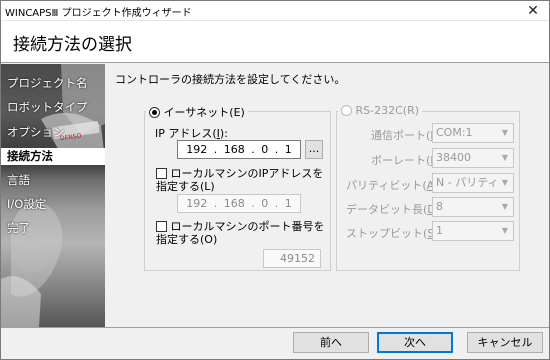 The image size is (550, 360). What do you see at coordinates (161, 226) in the screenshot?
I see `local-port-checkbox-box` at bounding box center [161, 226].